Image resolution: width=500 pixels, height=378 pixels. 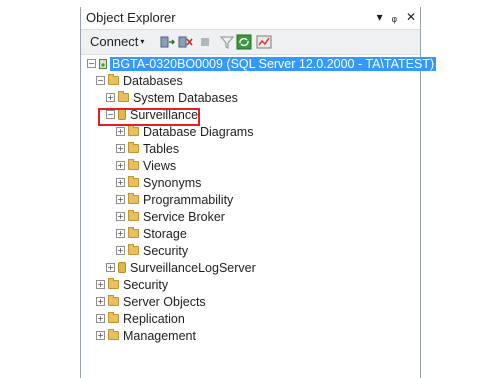 I want to click on tree-node-programmability: + Programmability, so click(x=174, y=199).